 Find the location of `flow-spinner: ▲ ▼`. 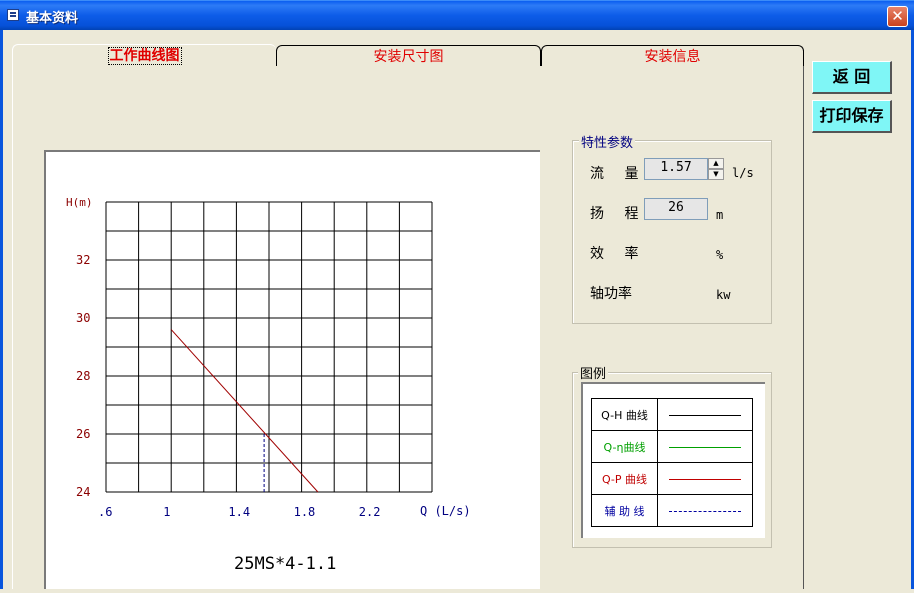

flow-spinner: ▲ ▼ is located at coordinates (716, 169).